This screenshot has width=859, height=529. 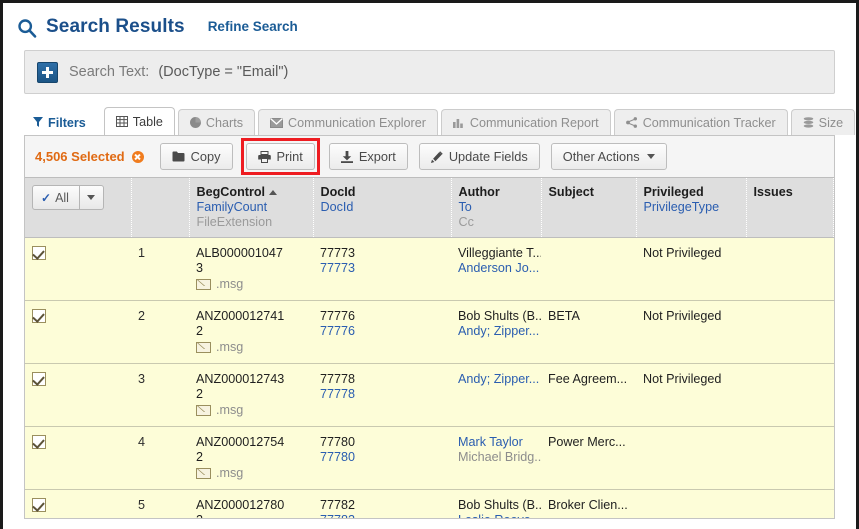 I want to click on stack-icon, so click(x=808, y=122).